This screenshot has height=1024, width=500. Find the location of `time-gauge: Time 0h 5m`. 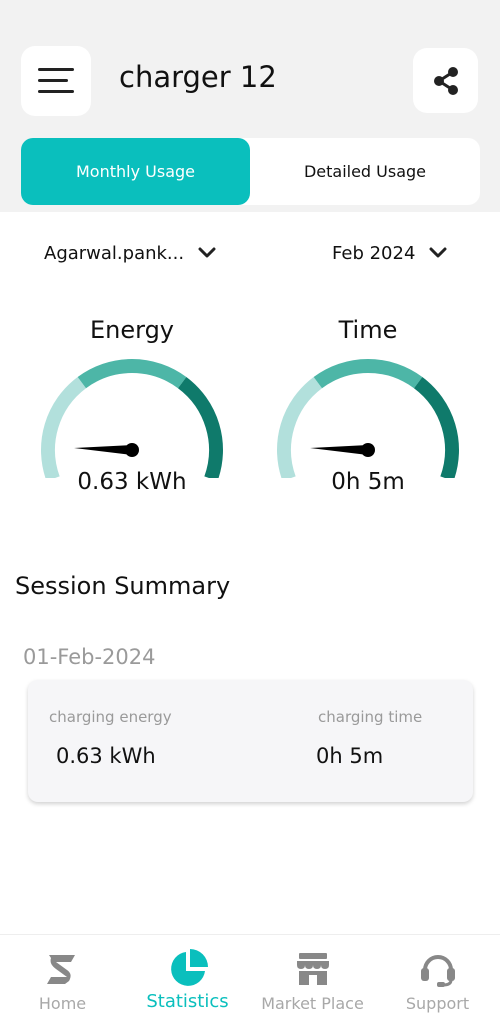

time-gauge: Time 0h 5m is located at coordinates (368, 409).